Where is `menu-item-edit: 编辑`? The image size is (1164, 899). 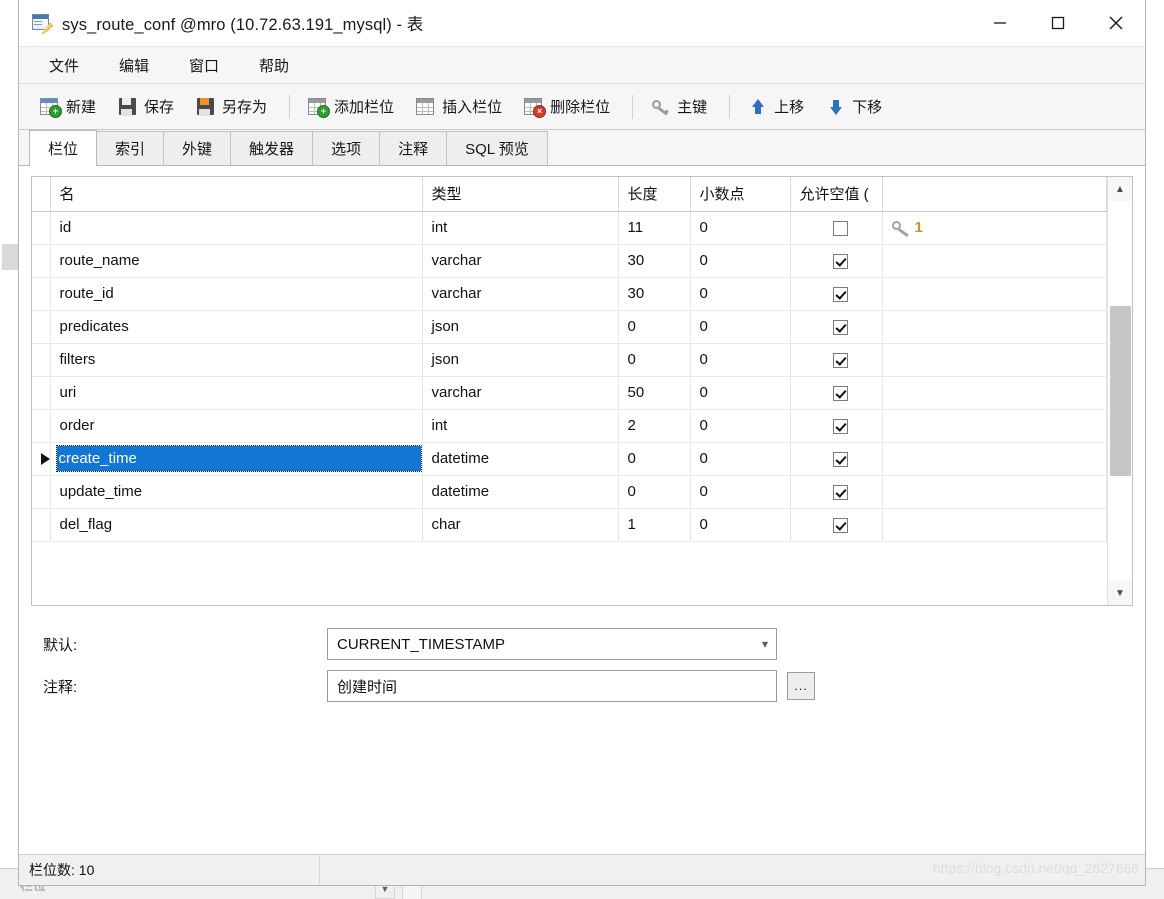
menu-item-edit: 编辑 is located at coordinates (134, 65).